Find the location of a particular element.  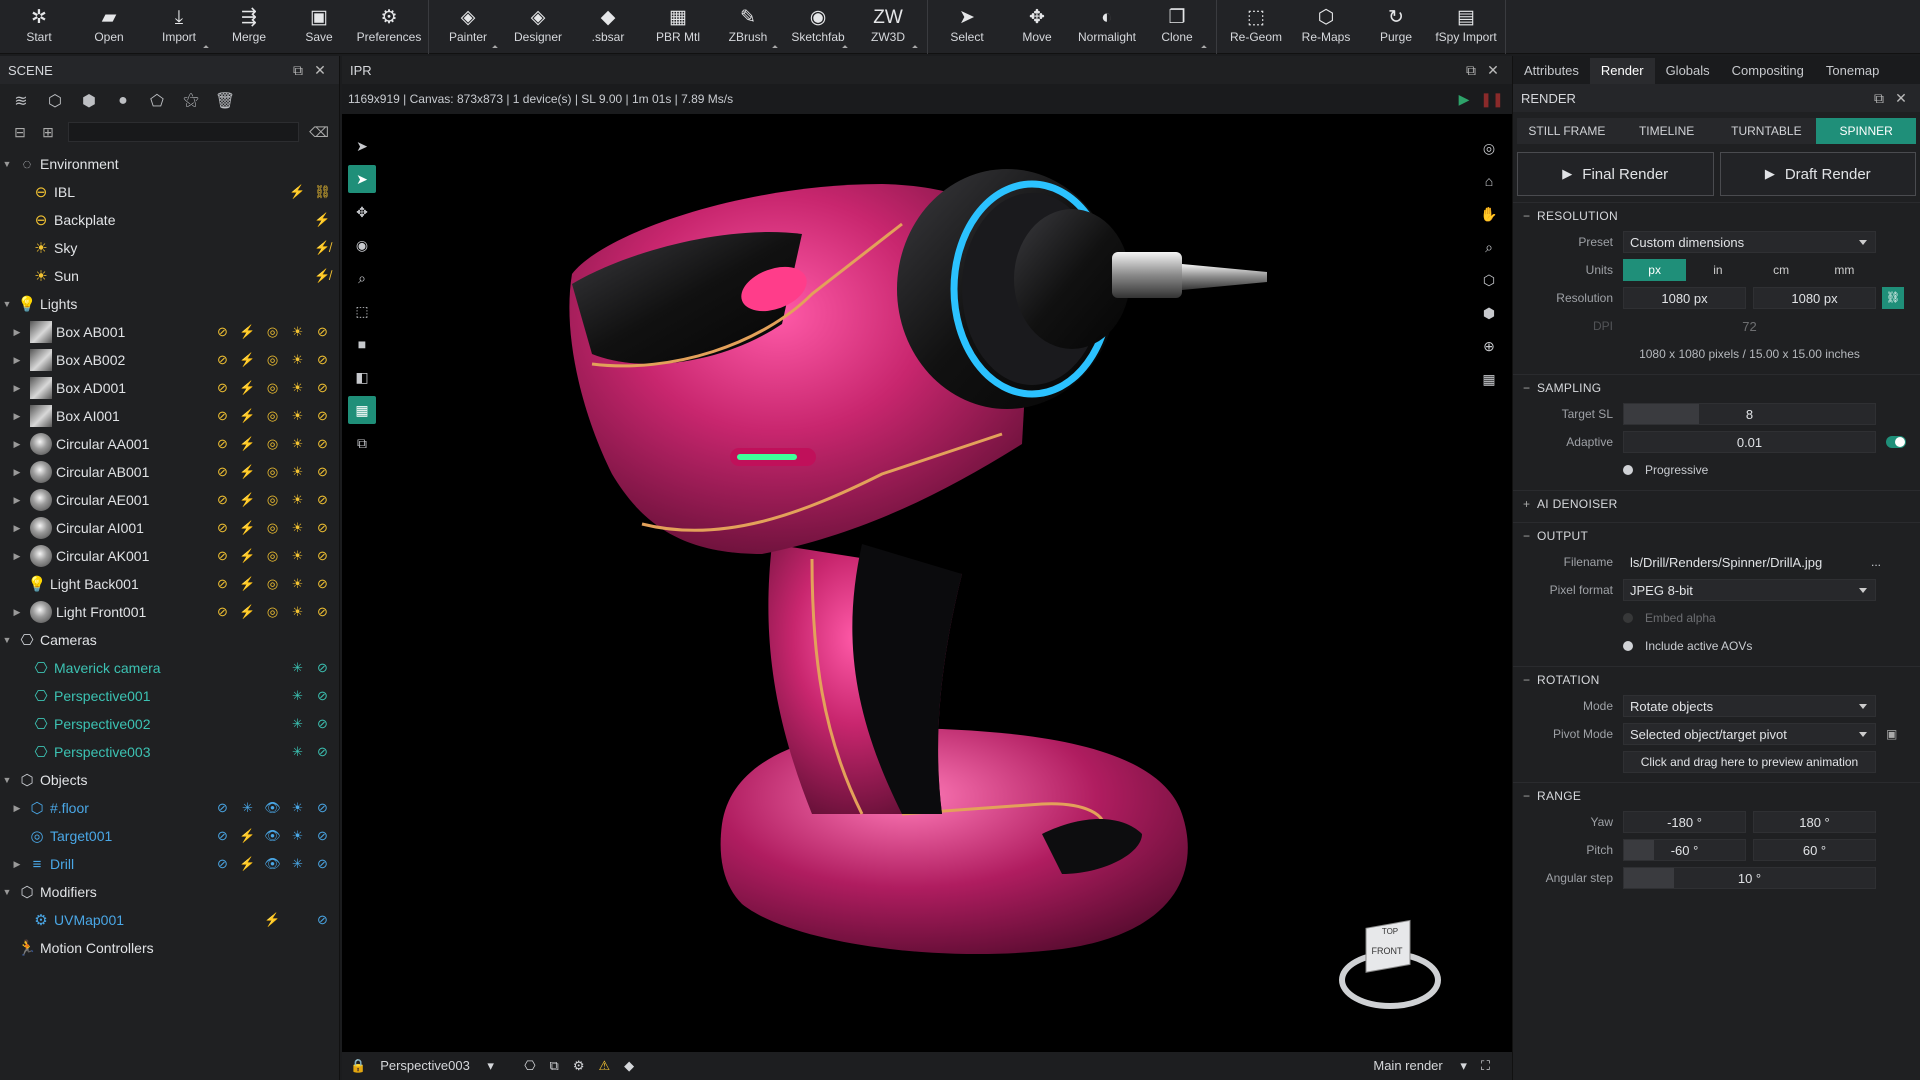

move-icon: ✥ is located at coordinates (362, 212).